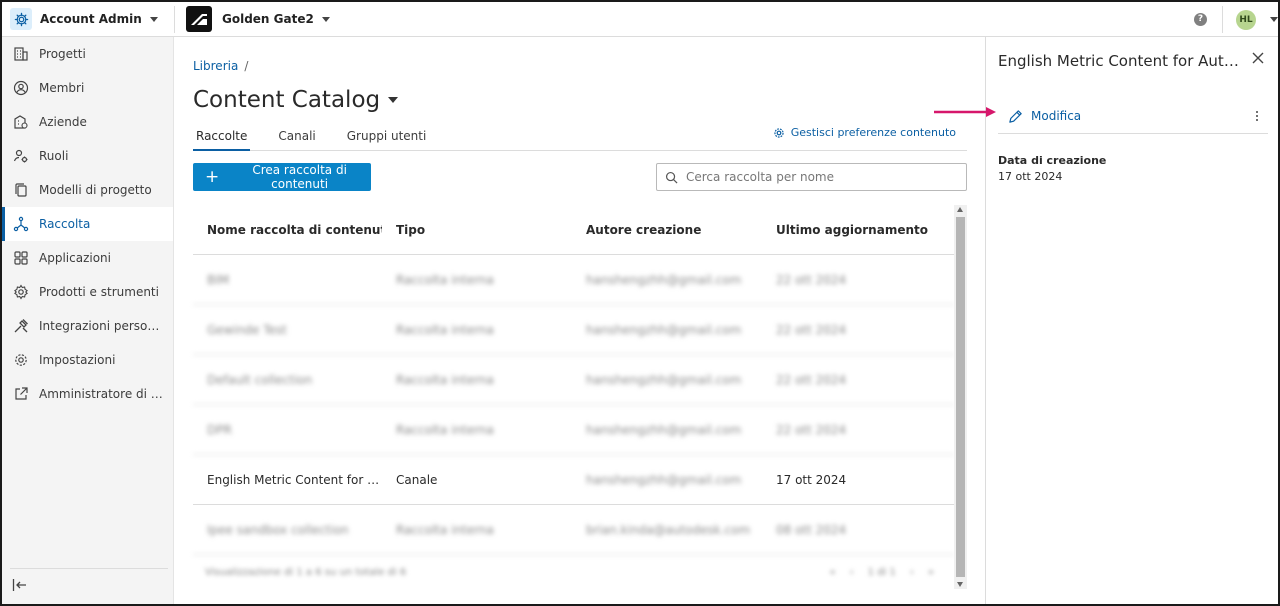 The image size is (1280, 606). Describe the element at coordinates (20, 586) in the screenshot. I see `collapse-sidebar-icon` at that location.